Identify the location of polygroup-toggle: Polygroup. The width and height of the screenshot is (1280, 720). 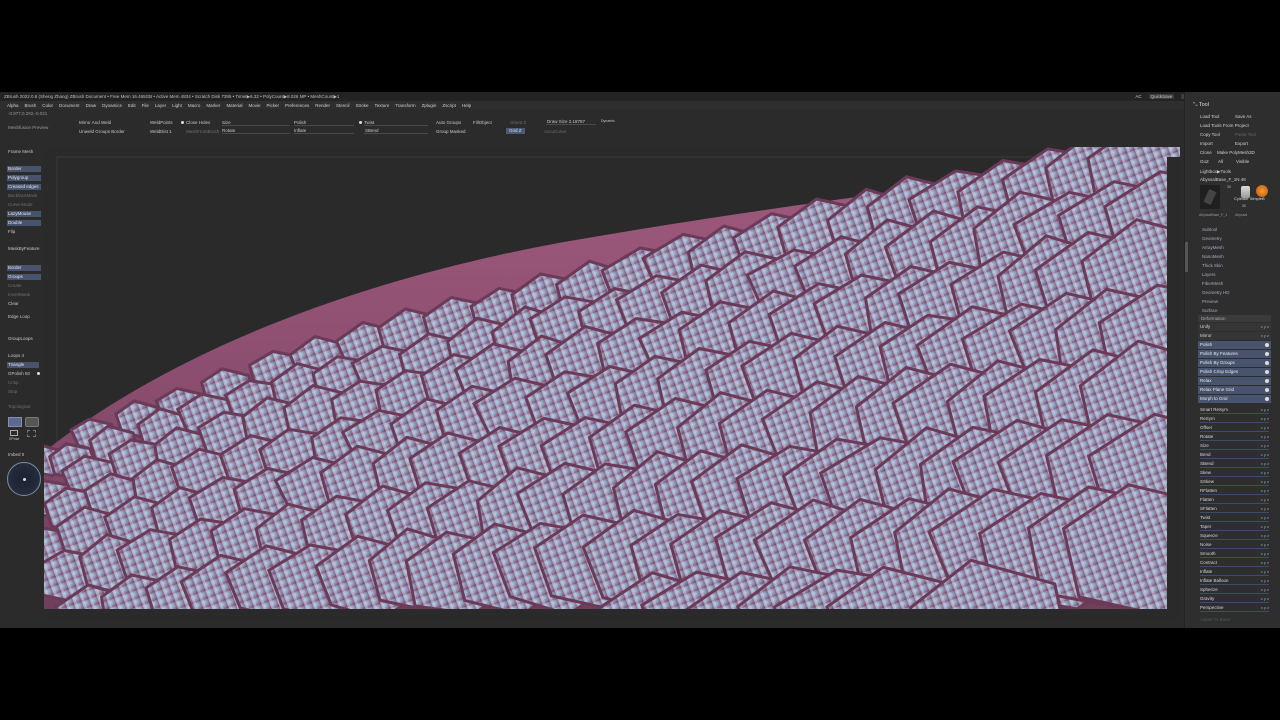
(24, 178).